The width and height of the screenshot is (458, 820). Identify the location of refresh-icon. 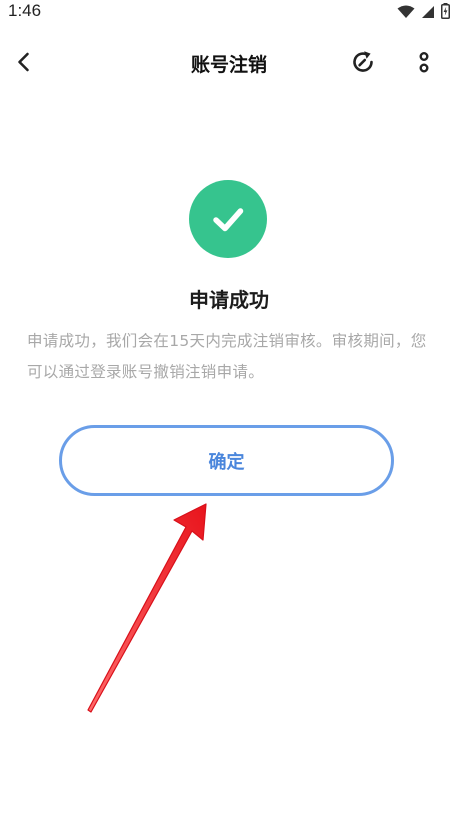
(363, 64).